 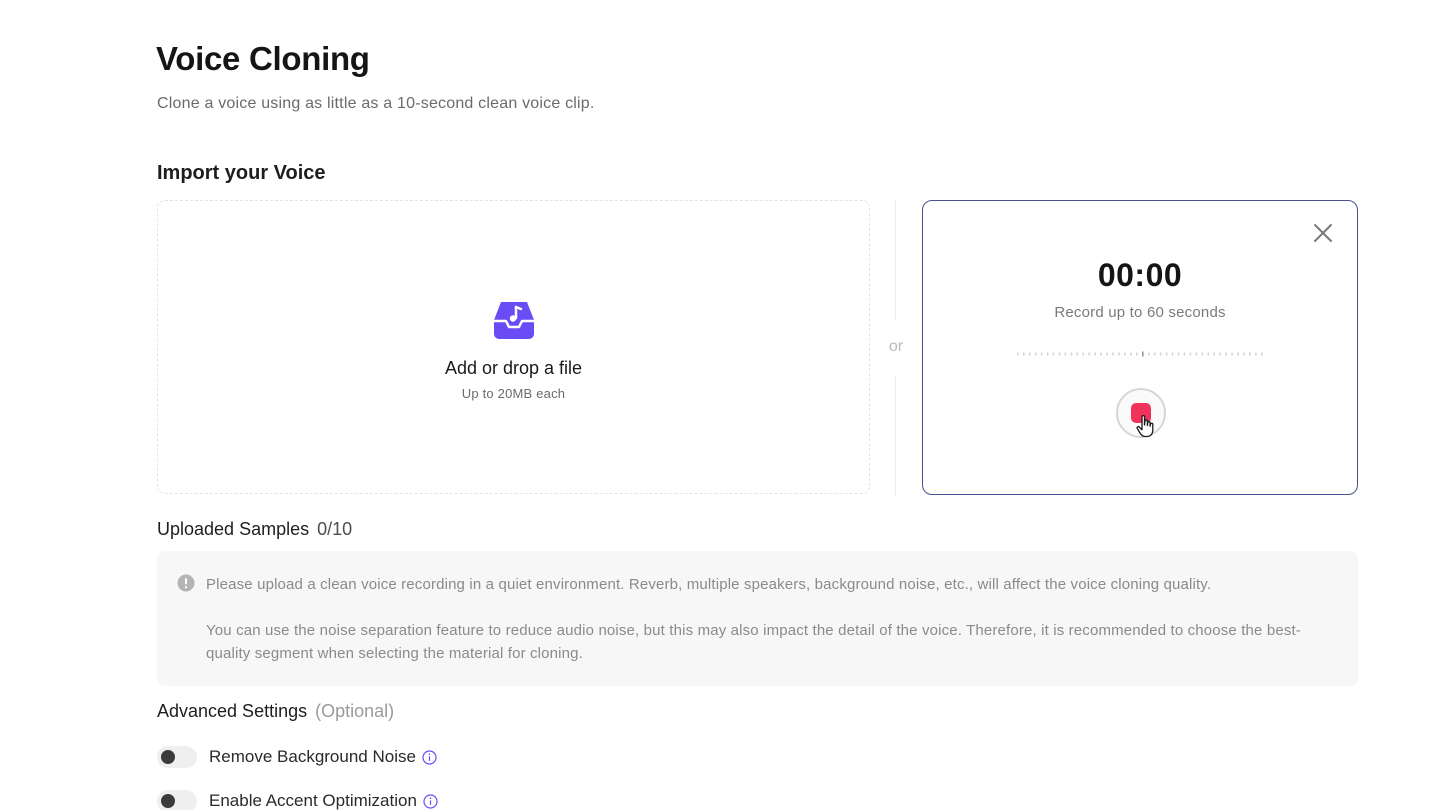 What do you see at coordinates (177, 800) in the screenshot?
I see `enable-accent-optimization-toggle` at bounding box center [177, 800].